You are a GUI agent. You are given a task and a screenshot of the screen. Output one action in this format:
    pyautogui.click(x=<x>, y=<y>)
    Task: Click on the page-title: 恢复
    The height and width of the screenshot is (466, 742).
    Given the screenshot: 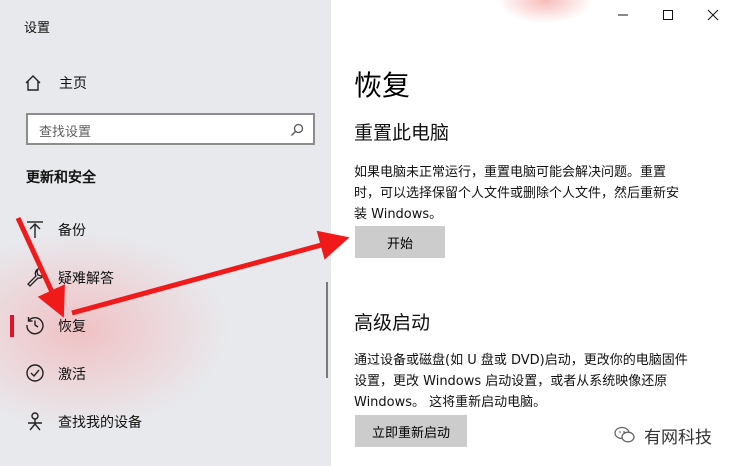 What is the action you would take?
    pyautogui.click(x=382, y=85)
    